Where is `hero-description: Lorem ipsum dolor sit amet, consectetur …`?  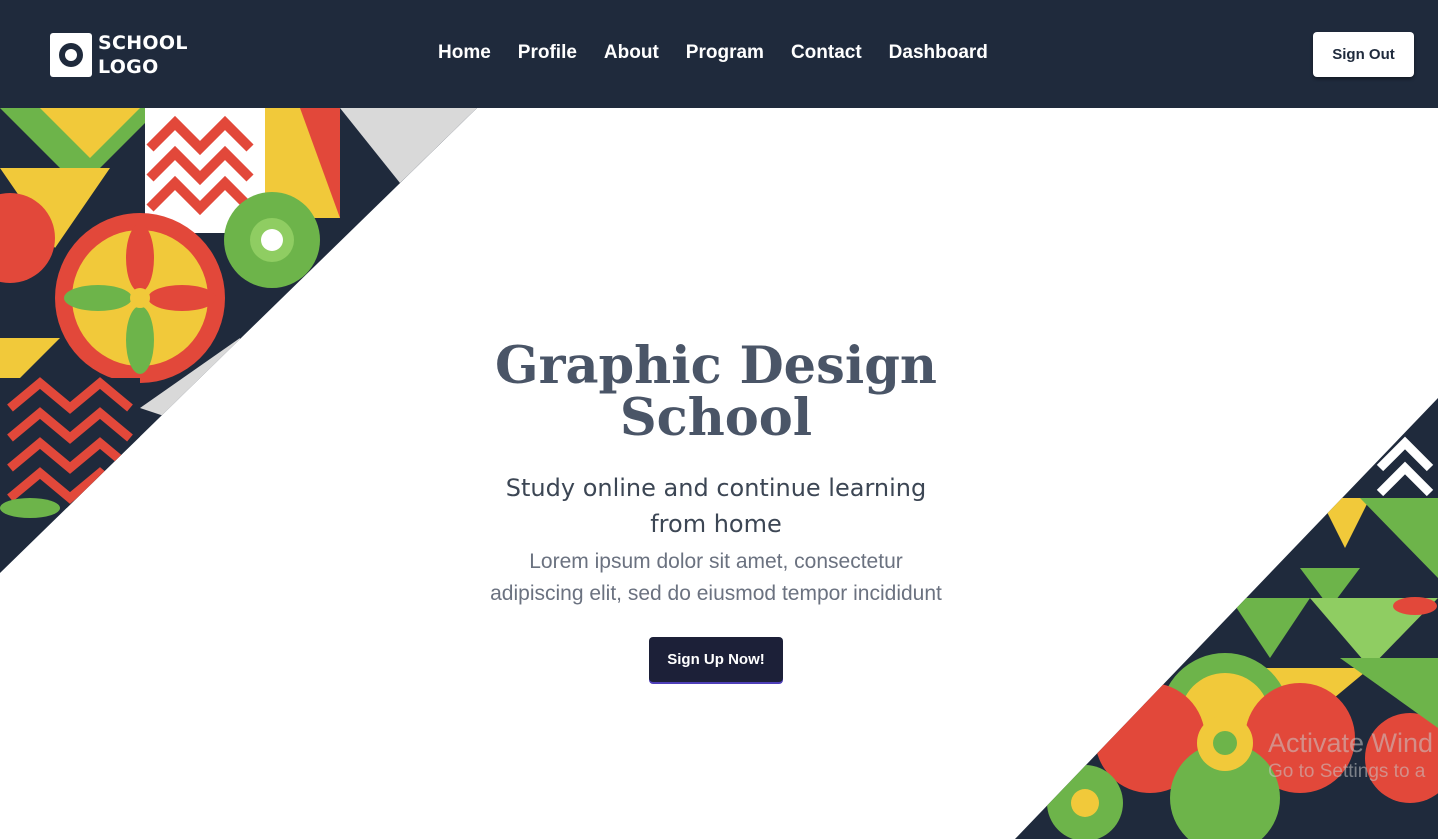 hero-description: Lorem ipsum dolor sit amet, consectetur … is located at coordinates (716, 577).